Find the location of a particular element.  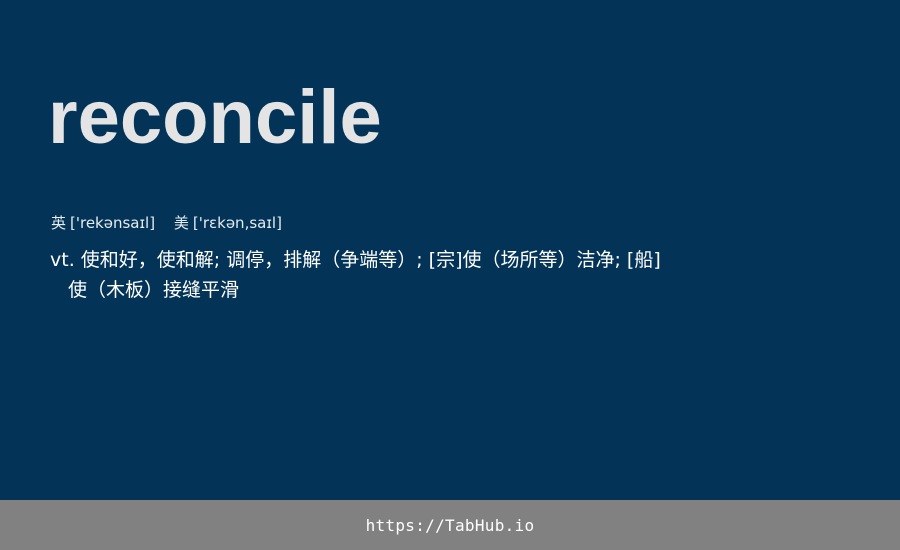

phonetic-uk: 英 ['rekənsaɪl] is located at coordinates (103, 223).